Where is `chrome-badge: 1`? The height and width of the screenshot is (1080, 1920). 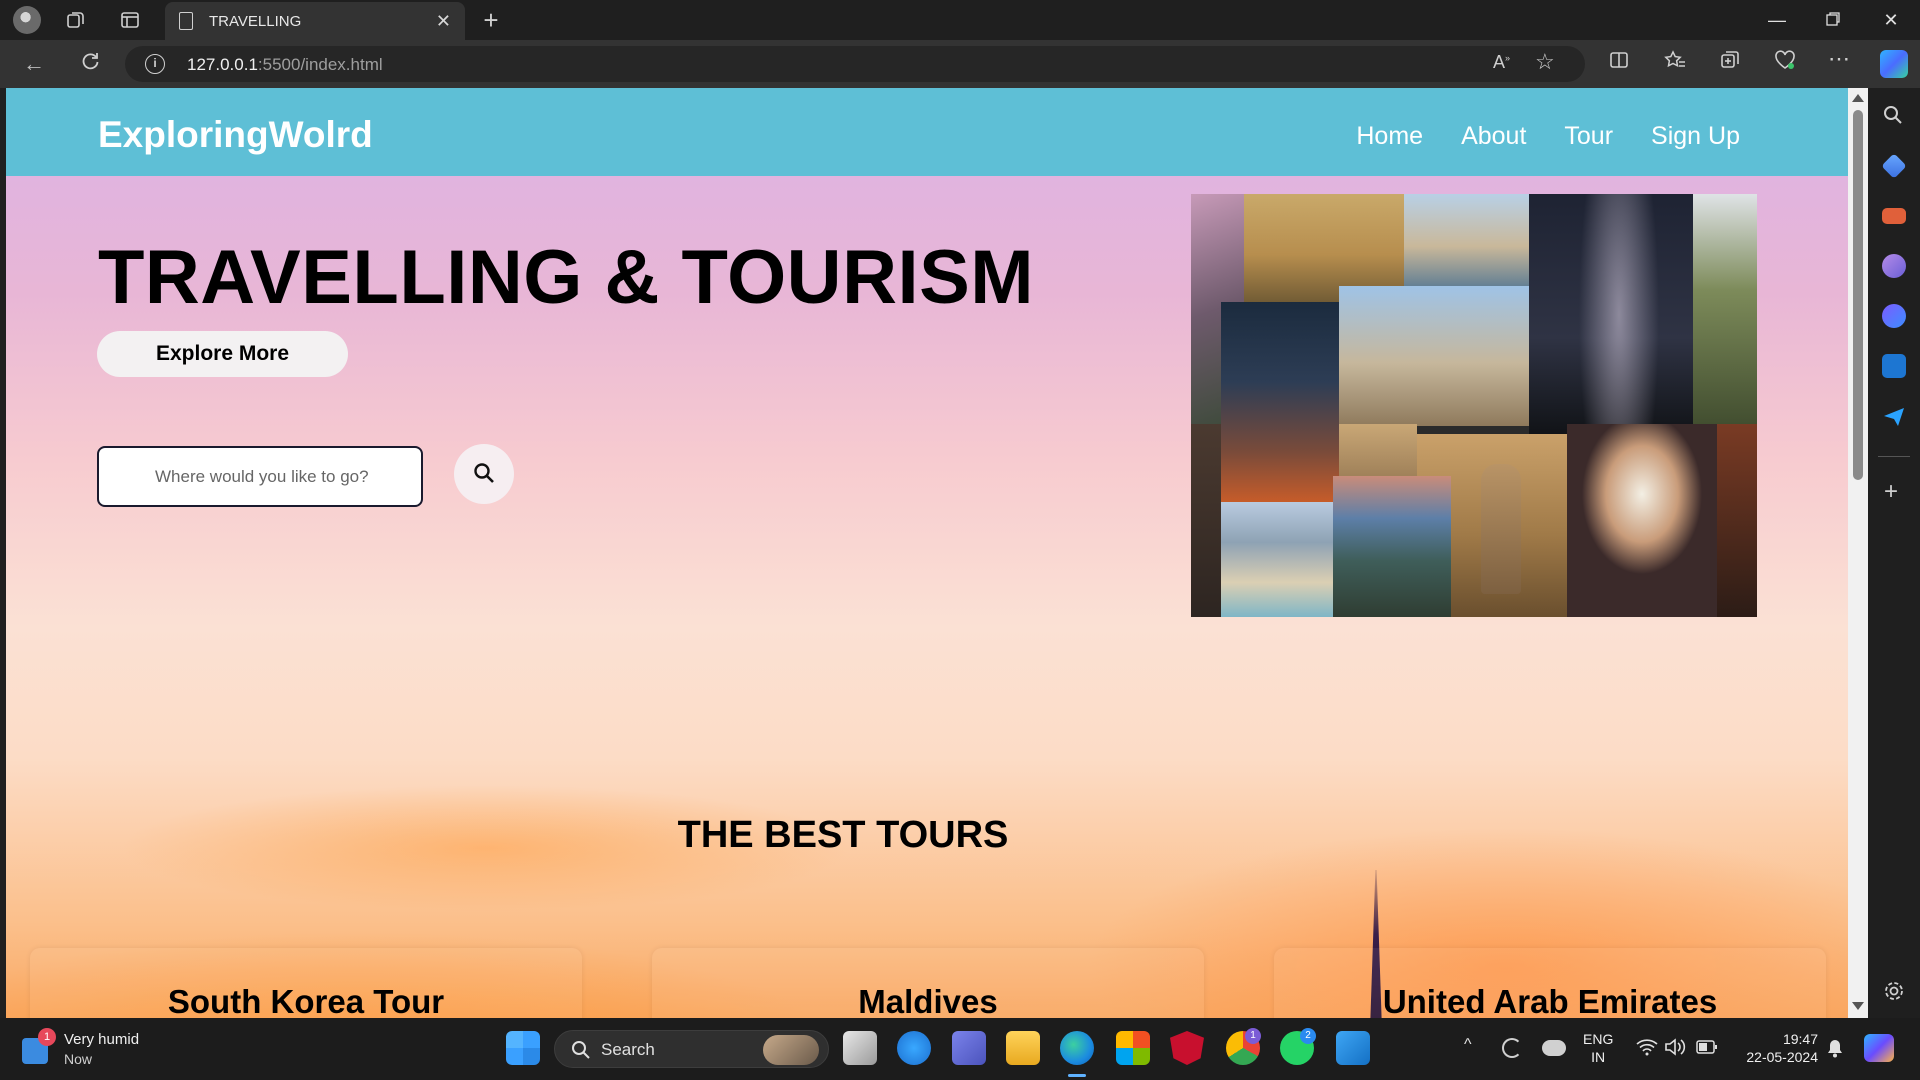 chrome-badge: 1 is located at coordinates (1253, 1036).